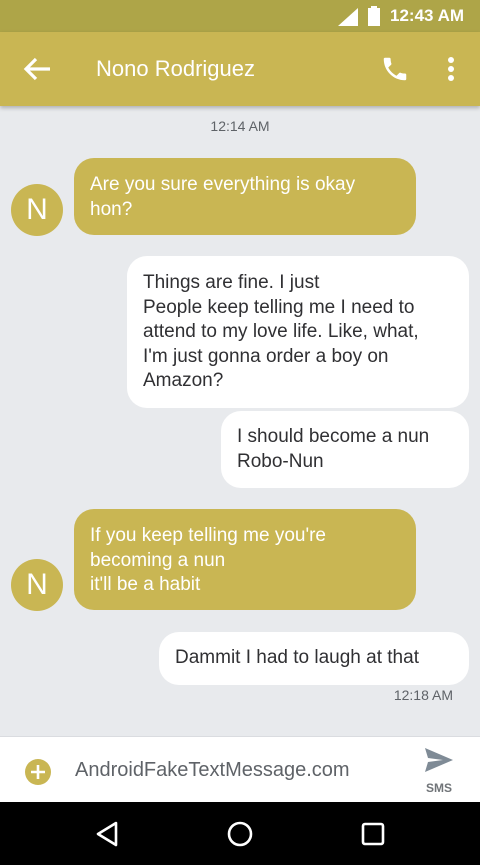 Image resolution: width=480 pixels, height=865 pixels. Describe the element at coordinates (345, 449) in the screenshot. I see `message-bubble-outgoing: I should become a nun Robo-Nun` at that location.